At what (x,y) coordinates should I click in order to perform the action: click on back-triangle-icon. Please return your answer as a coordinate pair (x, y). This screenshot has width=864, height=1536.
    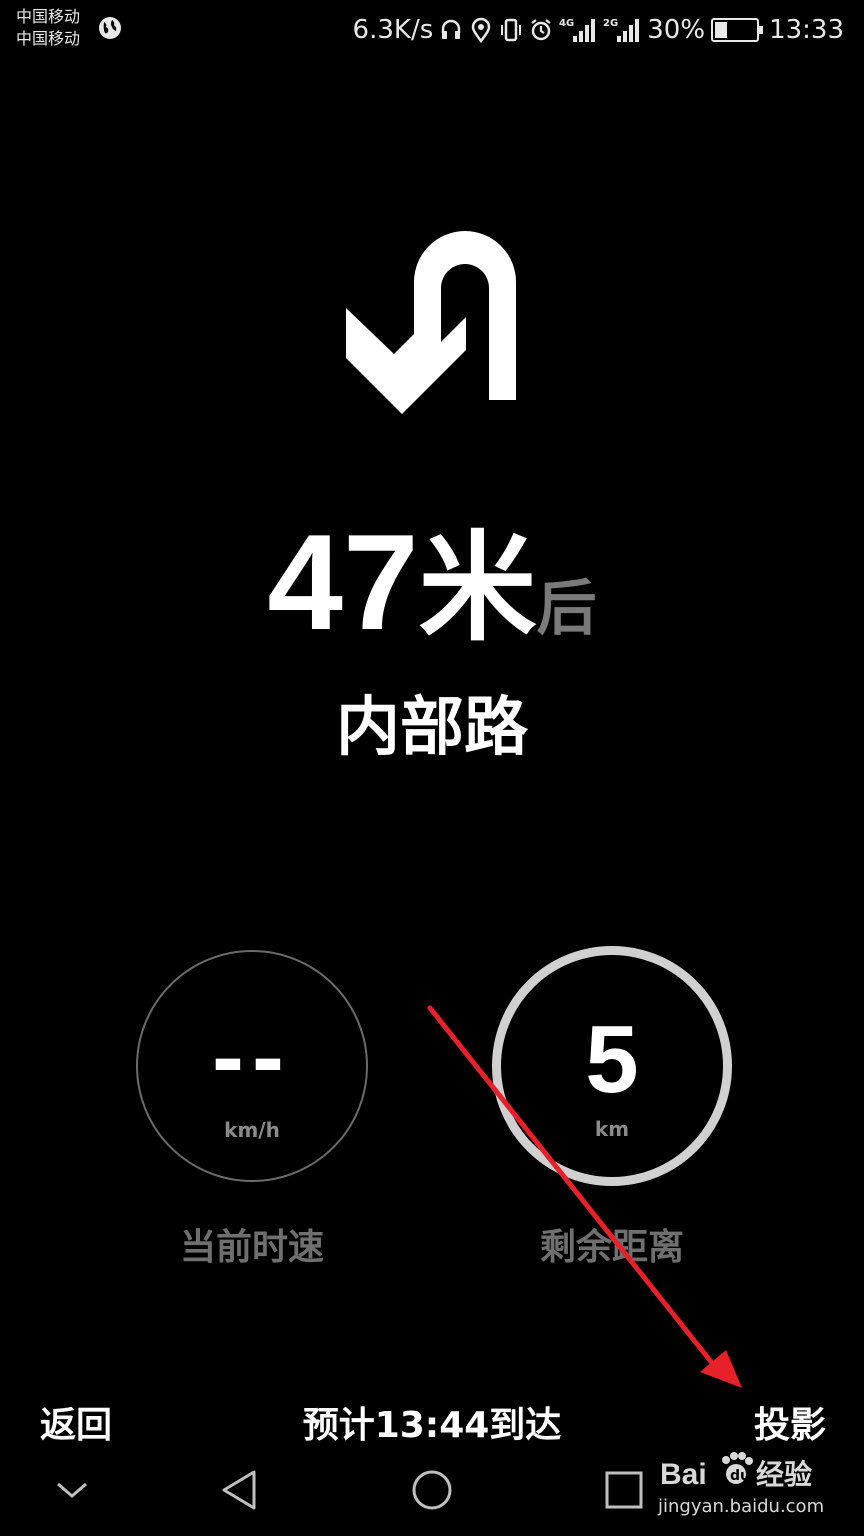
    Looking at the image, I should click on (240, 1490).